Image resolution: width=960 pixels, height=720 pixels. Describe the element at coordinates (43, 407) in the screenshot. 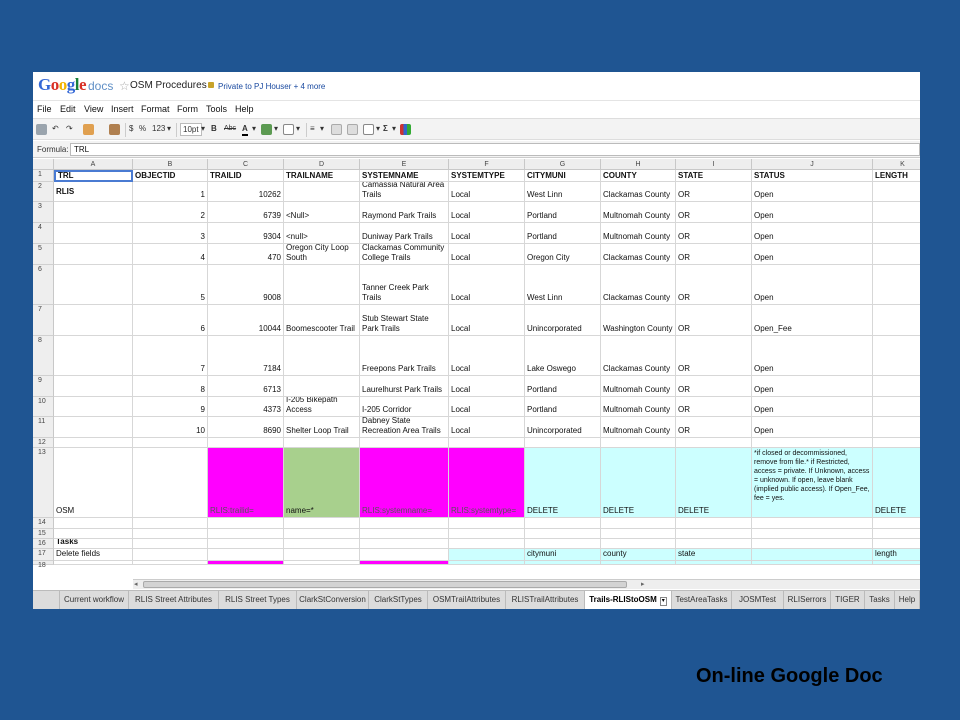

I see `row-header-10: 10` at that location.